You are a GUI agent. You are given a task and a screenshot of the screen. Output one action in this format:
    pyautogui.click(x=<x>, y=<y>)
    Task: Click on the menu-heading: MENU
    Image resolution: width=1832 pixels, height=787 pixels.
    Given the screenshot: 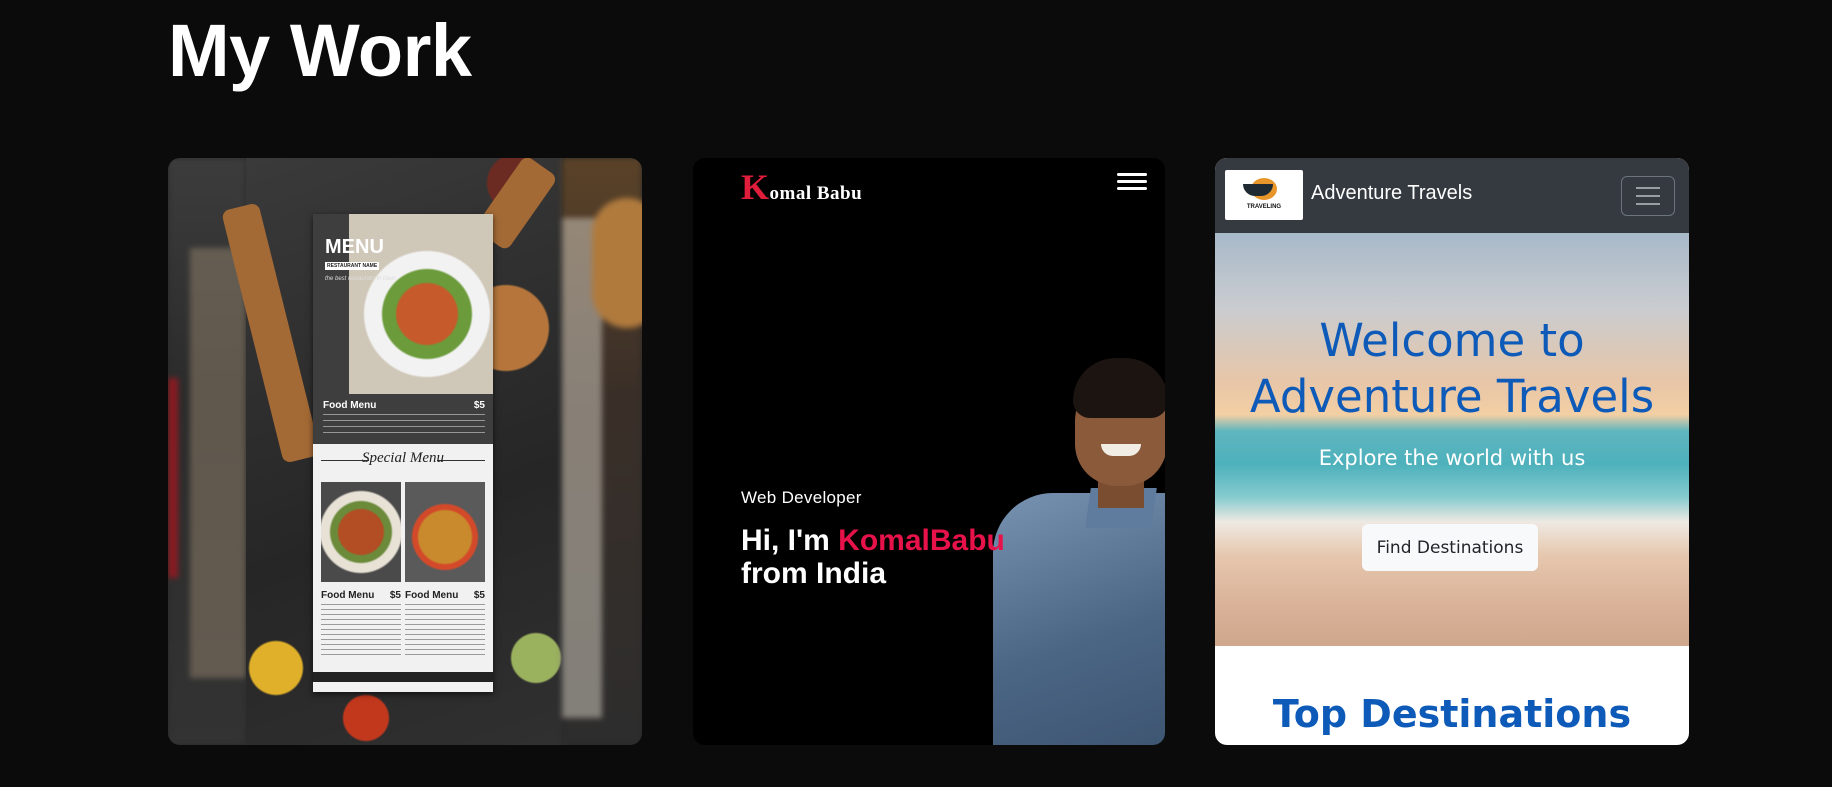 What is the action you would take?
    pyautogui.click(x=354, y=247)
    